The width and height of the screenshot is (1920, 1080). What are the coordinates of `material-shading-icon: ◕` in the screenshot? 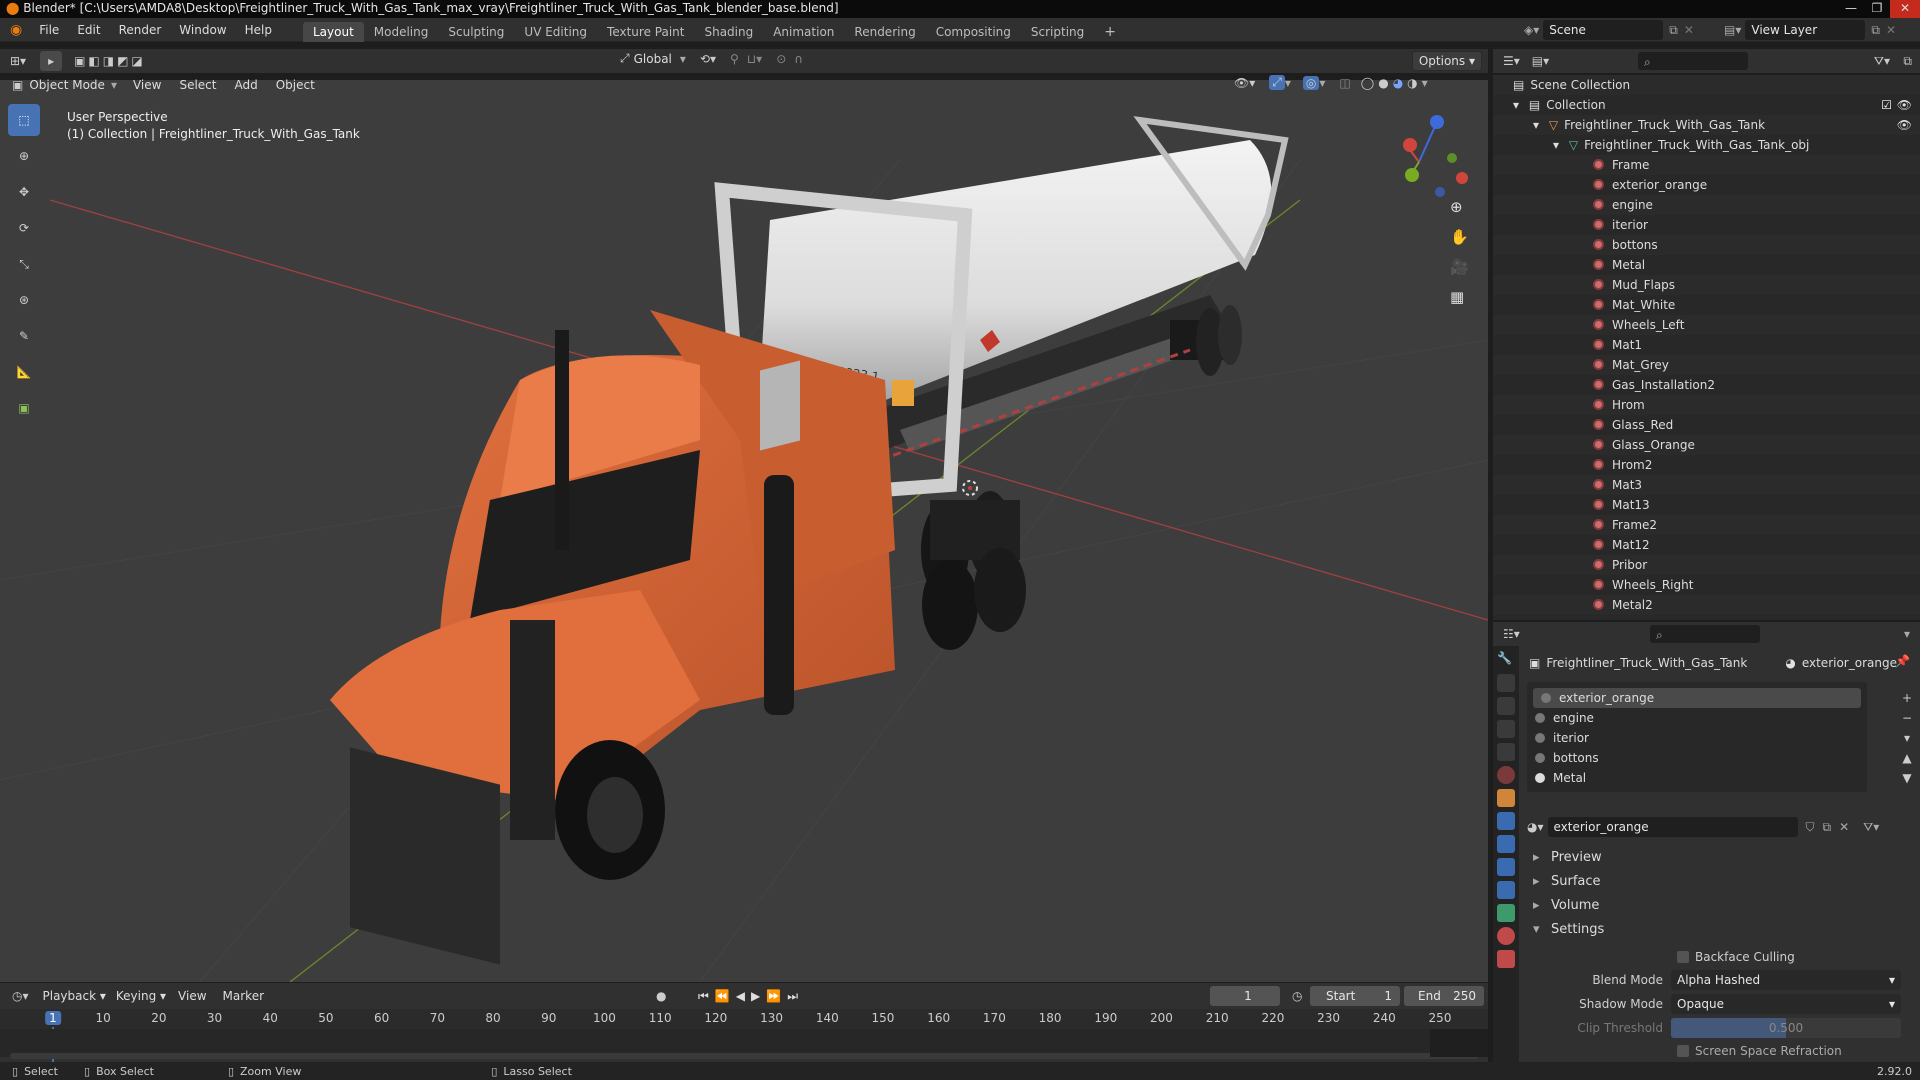 It's located at (1398, 83).